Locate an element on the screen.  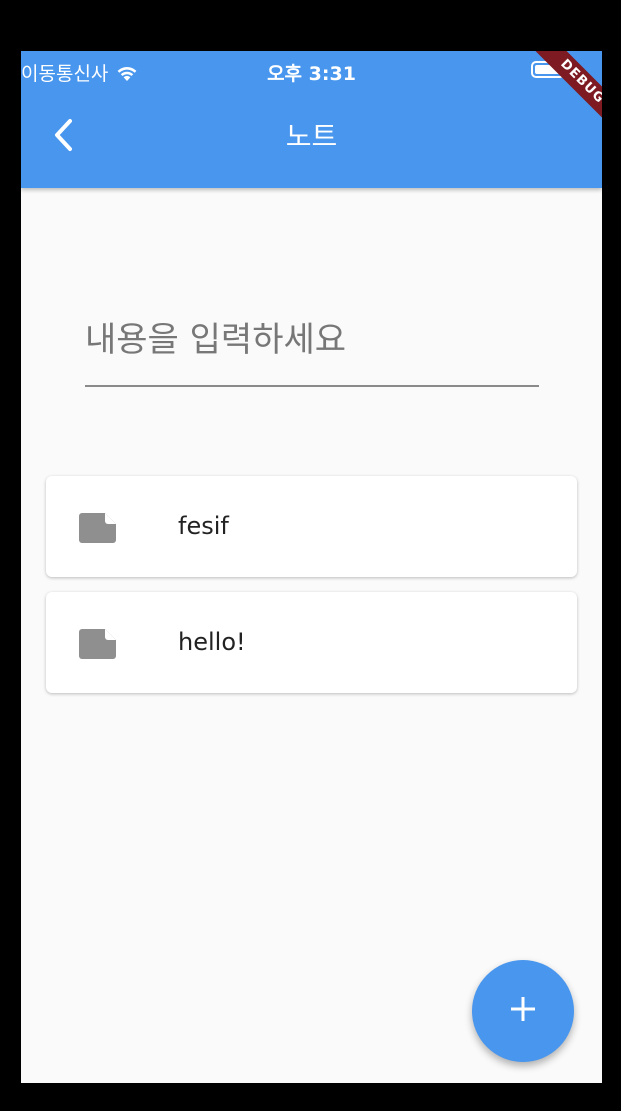
plus-icon is located at coordinates (523, 1011).